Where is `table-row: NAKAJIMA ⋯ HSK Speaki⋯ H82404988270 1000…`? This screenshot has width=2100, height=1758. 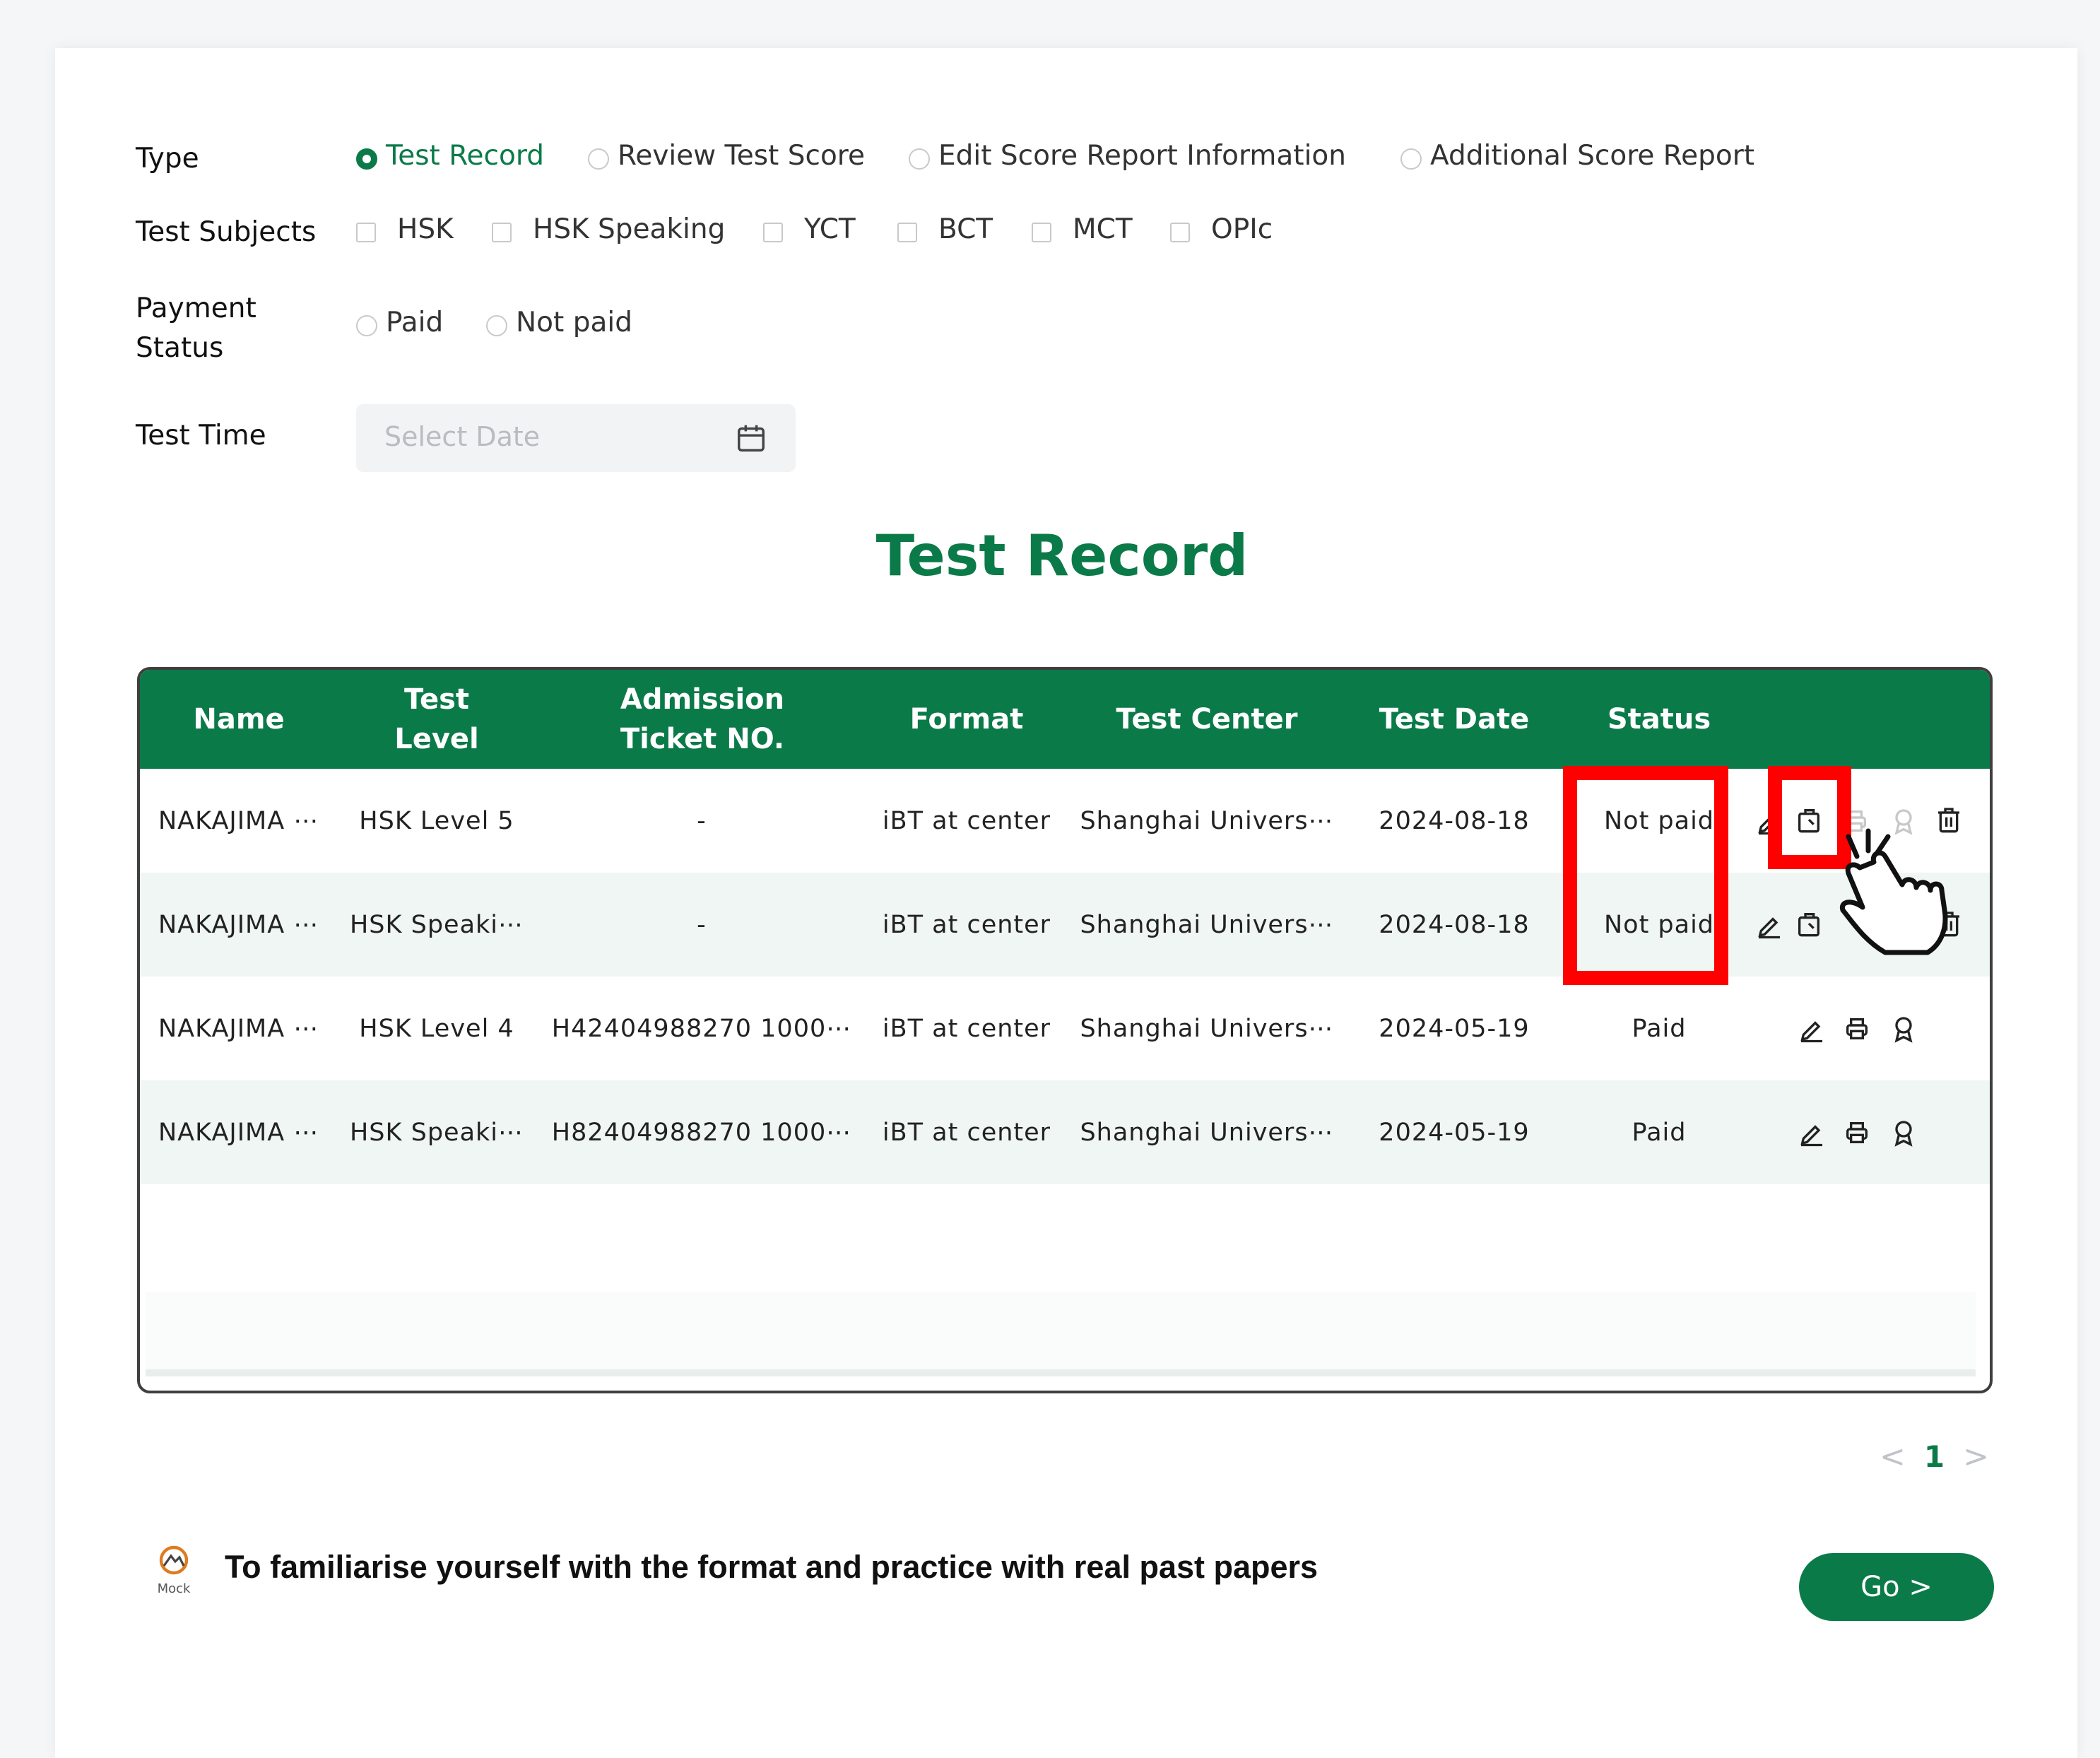
table-row: NAKAJIMA ⋯ HSK Speaki⋯ H82404988270 1000… is located at coordinates (1065, 1132).